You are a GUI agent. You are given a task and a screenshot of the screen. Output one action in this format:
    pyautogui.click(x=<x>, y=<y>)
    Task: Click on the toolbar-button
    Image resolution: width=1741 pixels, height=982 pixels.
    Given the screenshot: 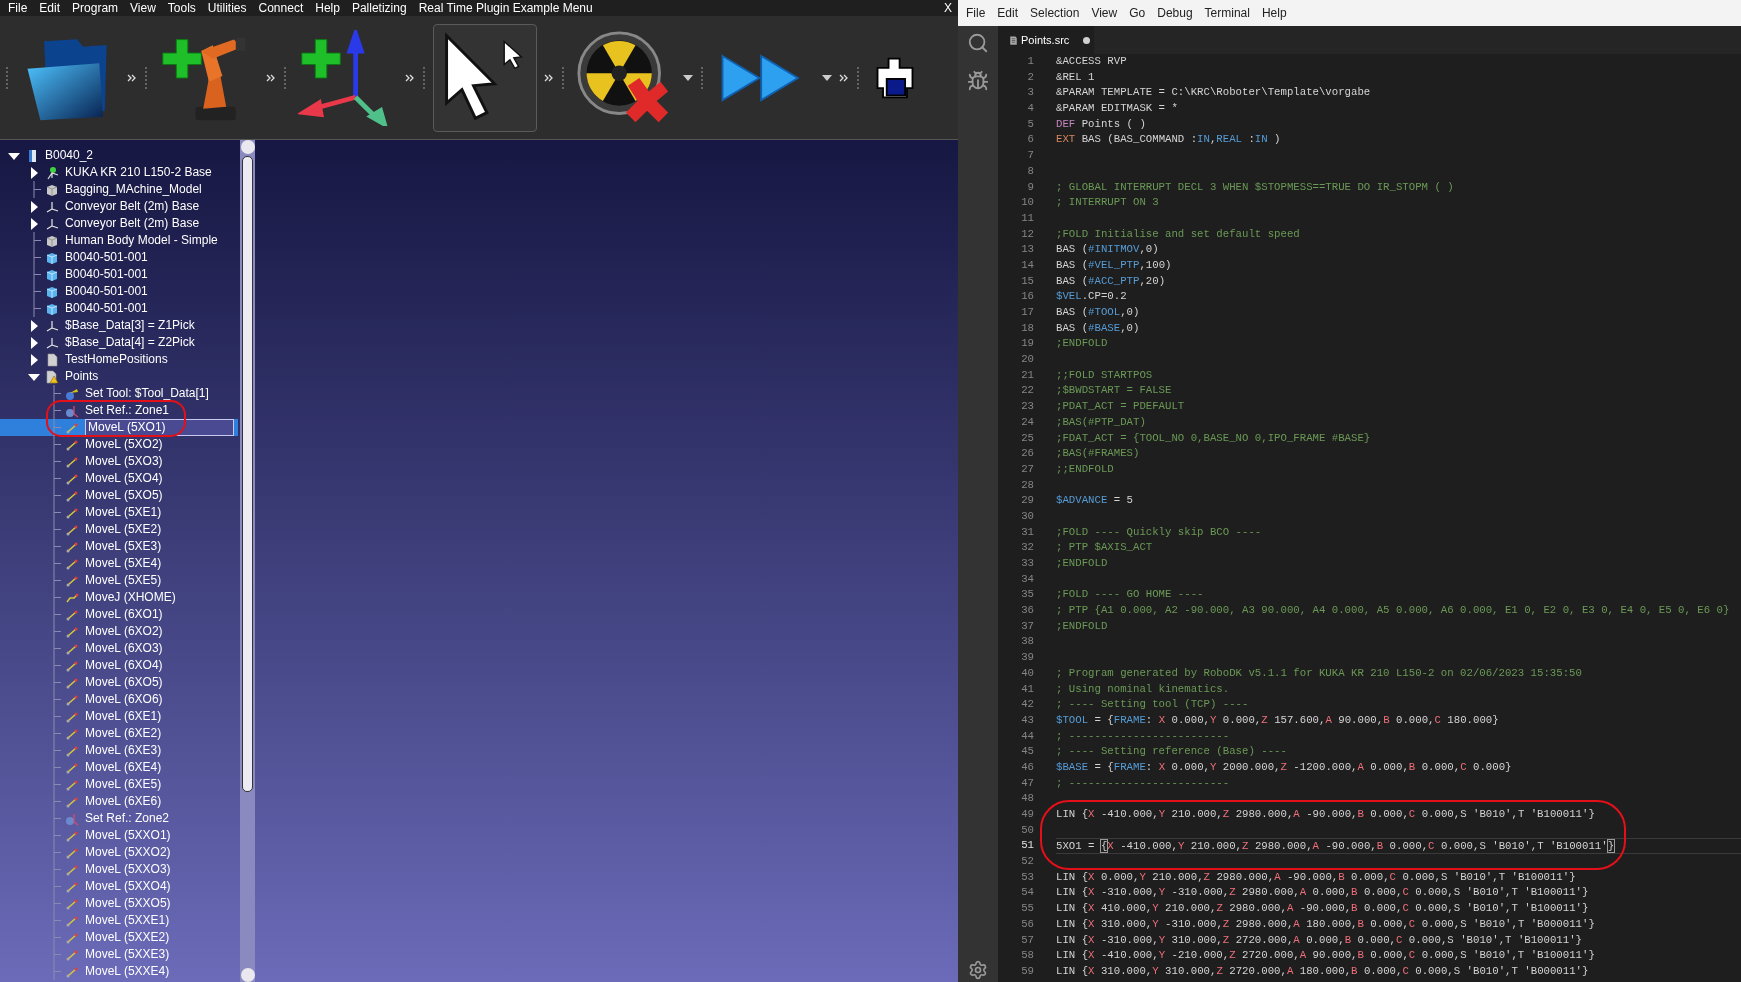 What is the action you would take?
    pyautogui.click(x=485, y=77)
    